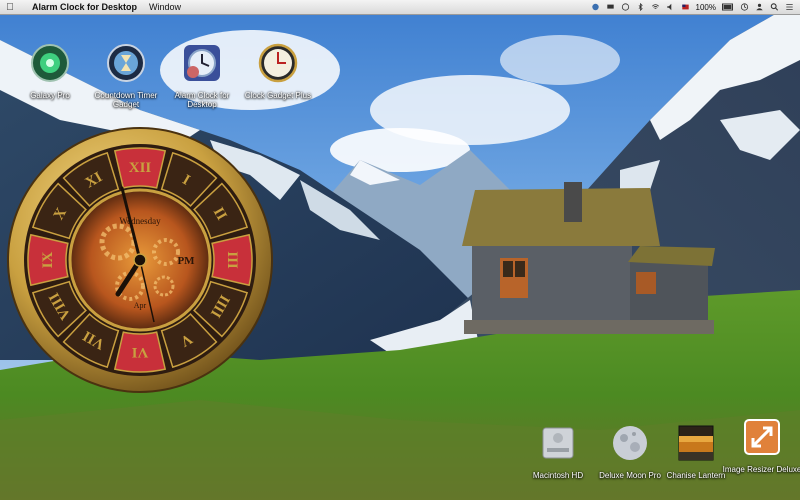 This screenshot has width=800, height=500. Describe the element at coordinates (762, 437) in the screenshot. I see `image-resizer-icon` at that location.